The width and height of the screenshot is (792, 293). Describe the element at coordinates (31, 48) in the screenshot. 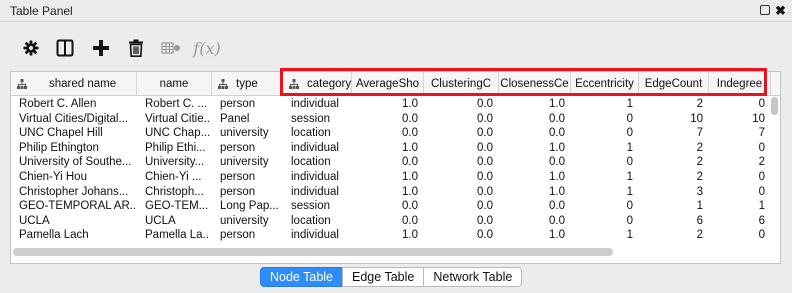

I see `gear-icon` at that location.